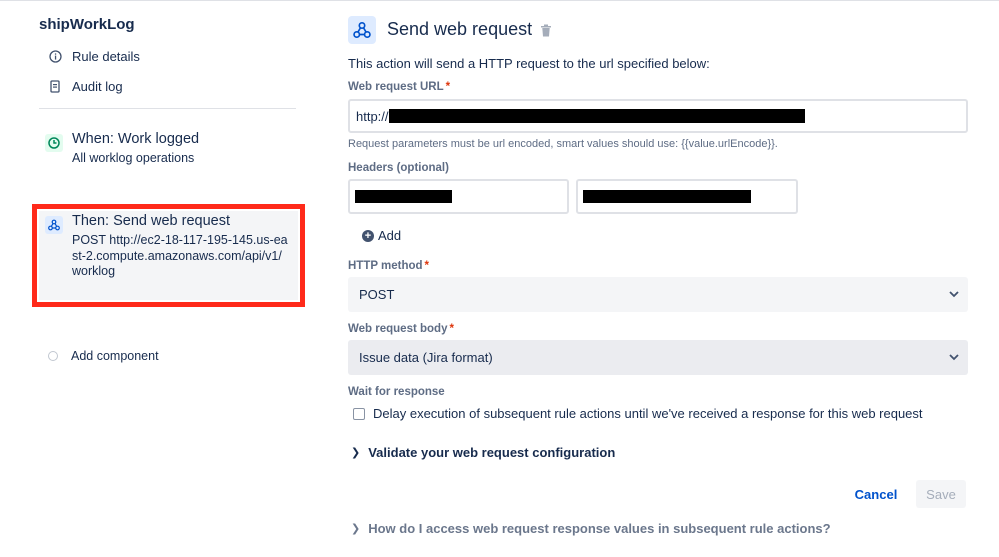  I want to click on save-button: Save, so click(941, 494).